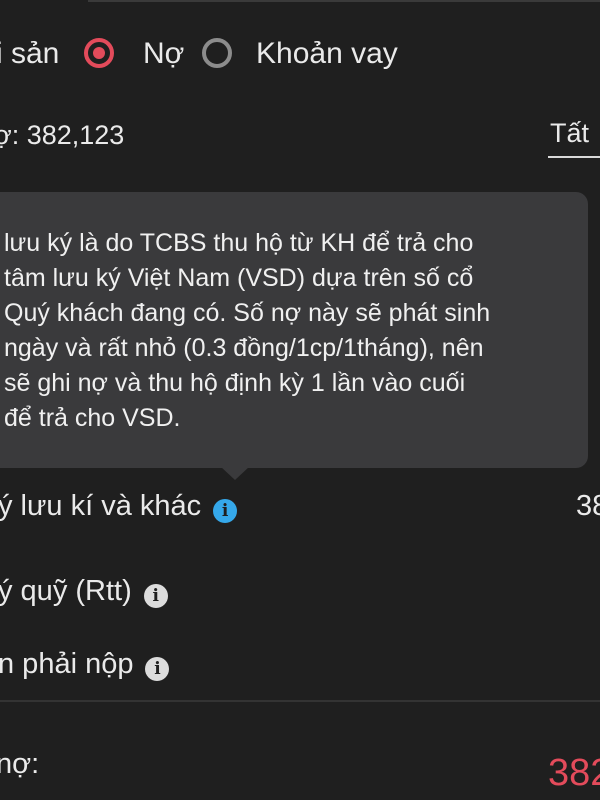 The width and height of the screenshot is (600, 800). What do you see at coordinates (574, 773) in the screenshot?
I see `total-value: 382` at bounding box center [574, 773].